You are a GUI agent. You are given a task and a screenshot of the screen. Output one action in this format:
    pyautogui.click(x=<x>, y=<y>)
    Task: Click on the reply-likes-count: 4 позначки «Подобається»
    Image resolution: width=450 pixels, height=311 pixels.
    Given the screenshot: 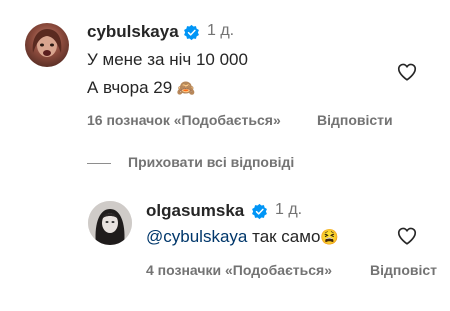 What is the action you would take?
    pyautogui.click(x=239, y=270)
    